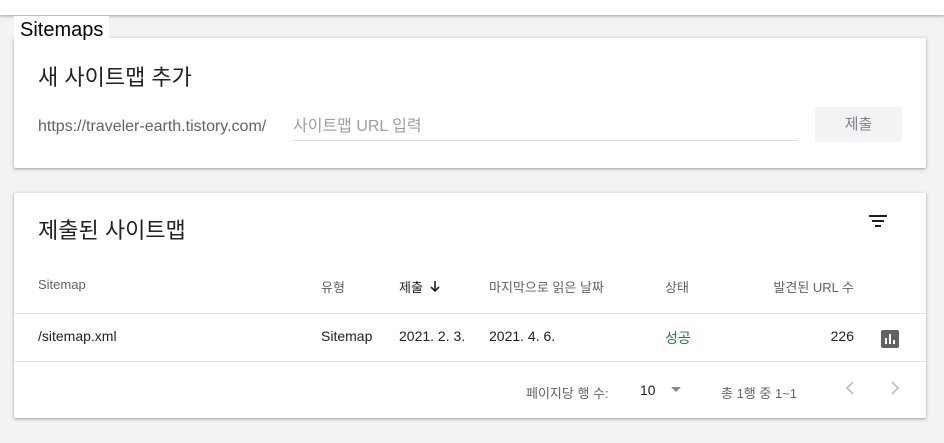 The width and height of the screenshot is (944, 443). I want to click on column-header-submitted-label: 제출, so click(411, 287).